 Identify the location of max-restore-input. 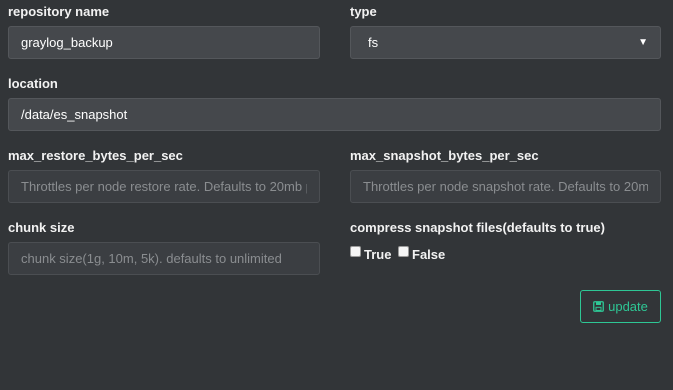
(164, 186).